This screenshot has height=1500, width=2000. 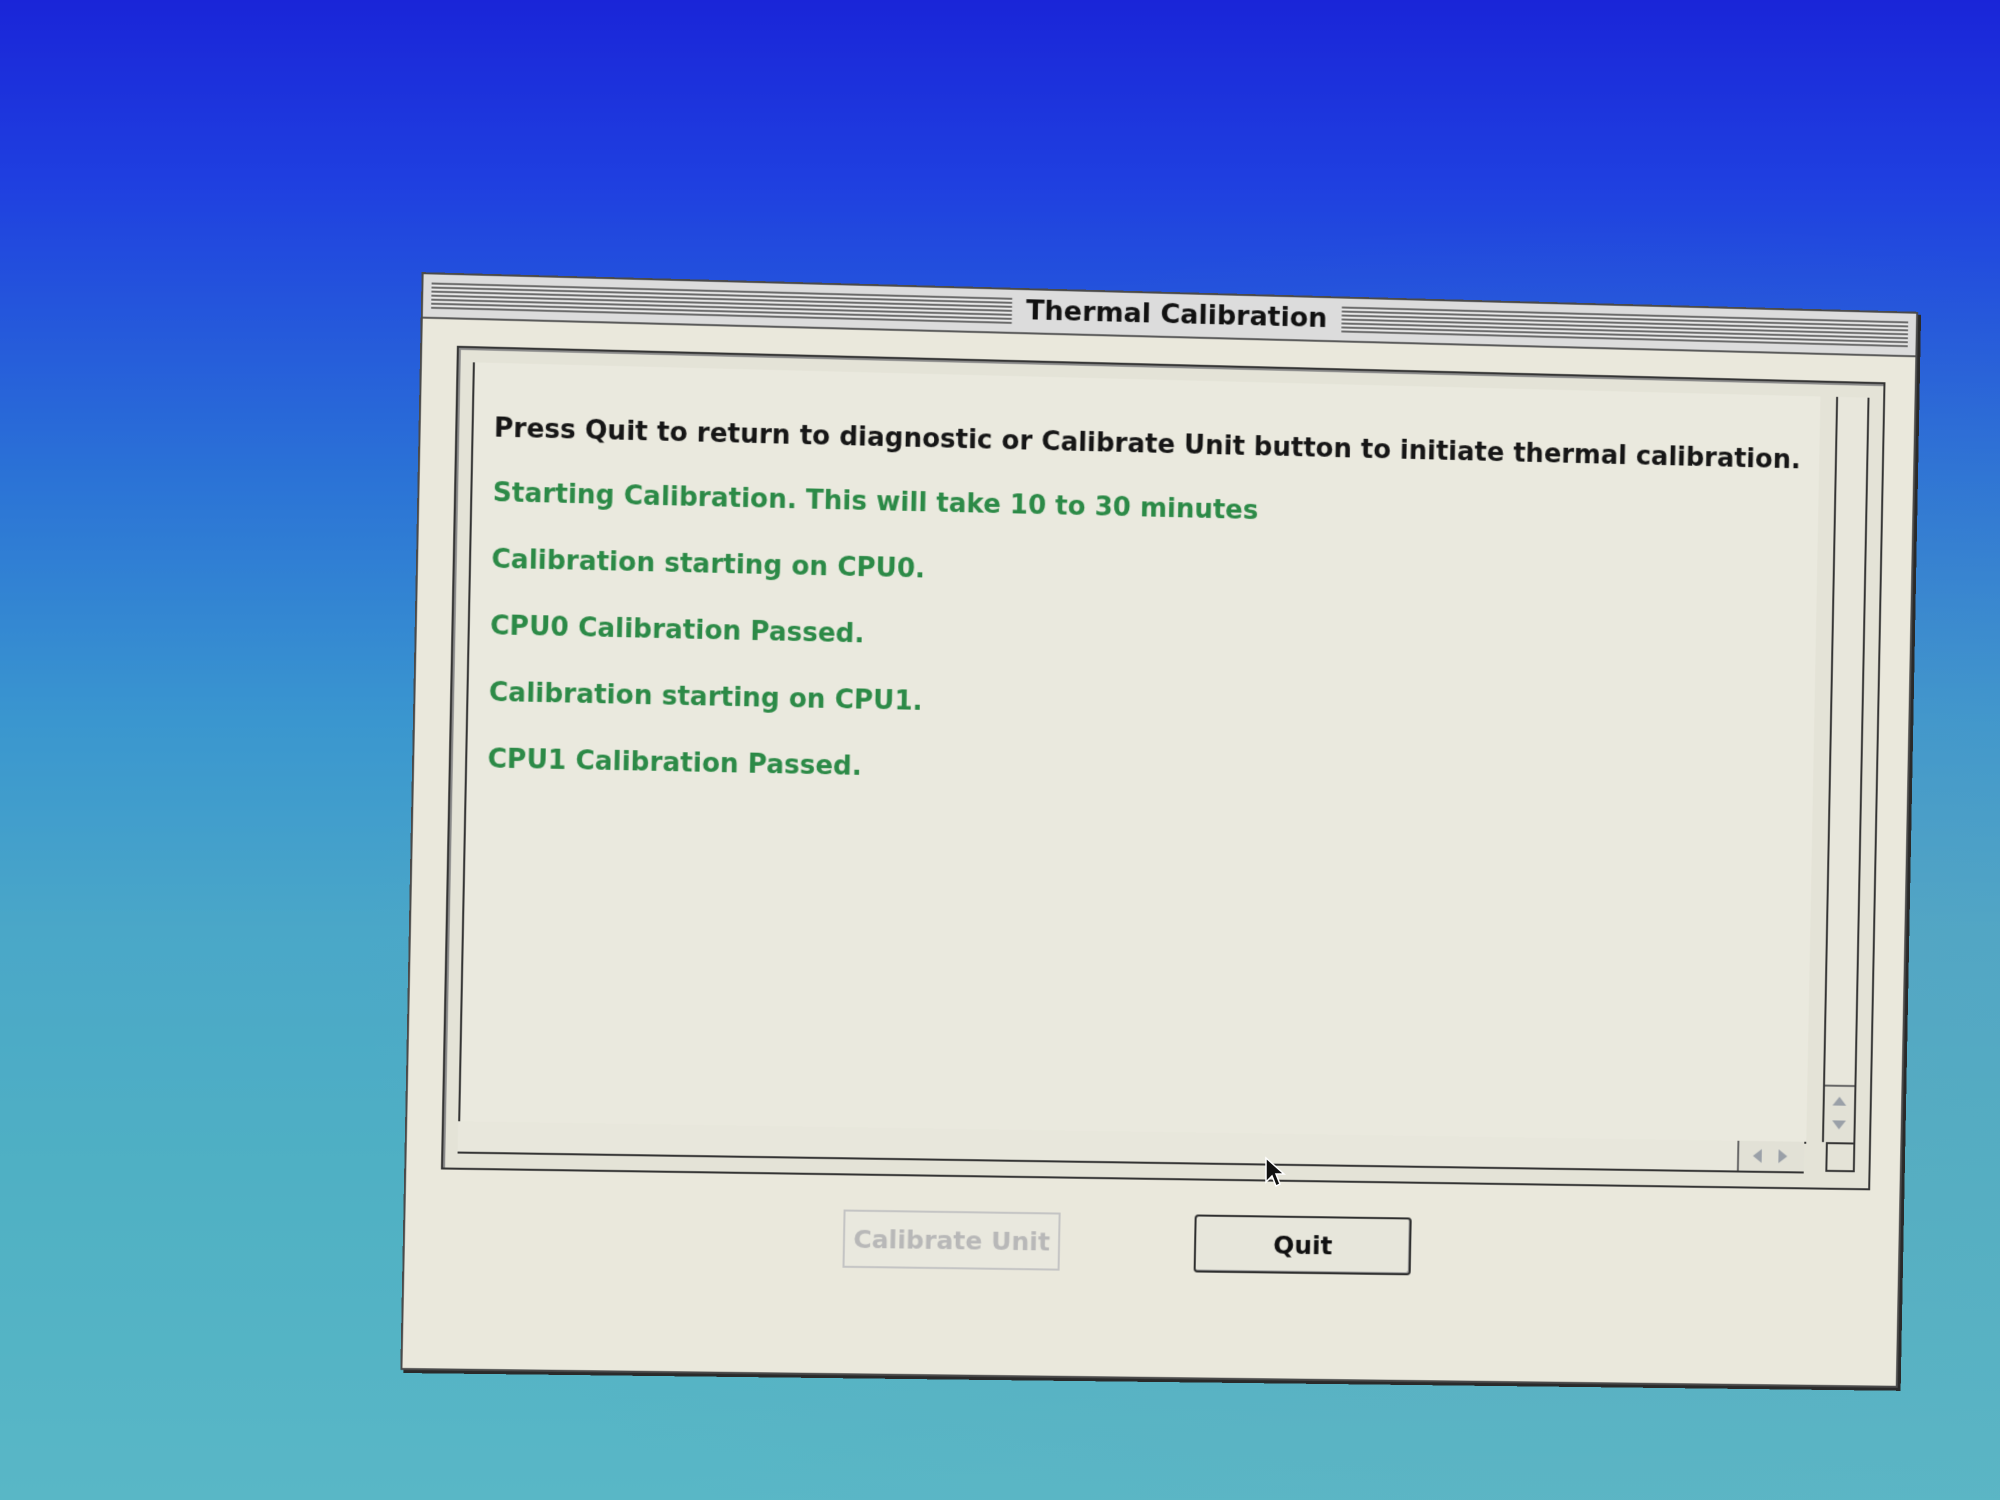 What do you see at coordinates (708, 564) in the screenshot?
I see `log-line: Calibration starting on CPU0.` at bounding box center [708, 564].